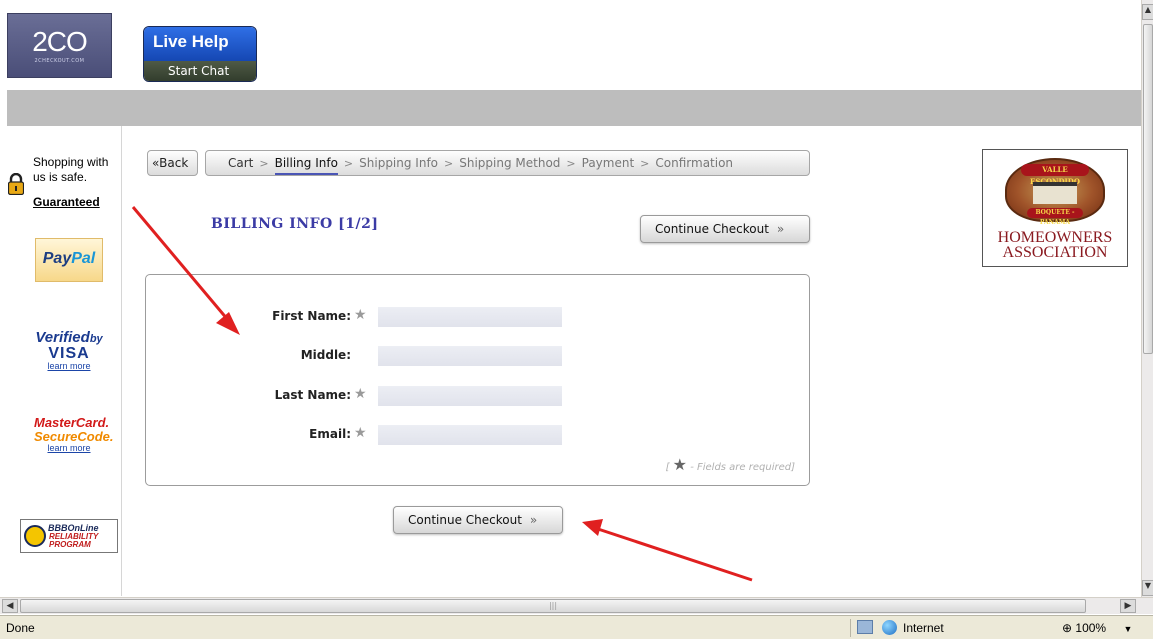  I want to click on last-name-input, so click(470, 396).